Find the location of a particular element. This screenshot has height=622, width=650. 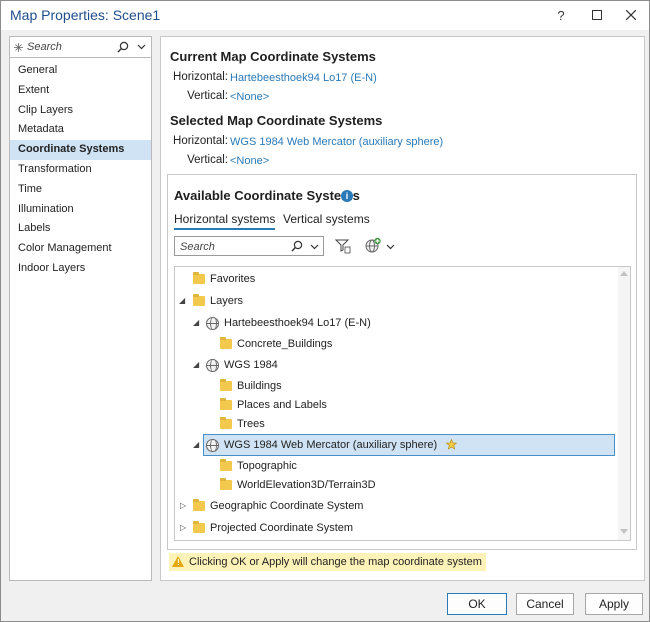

coordinate-search-placeholder: Search is located at coordinates (197, 247).